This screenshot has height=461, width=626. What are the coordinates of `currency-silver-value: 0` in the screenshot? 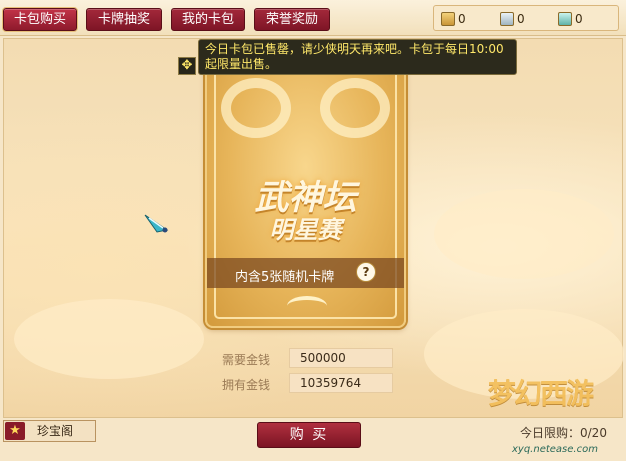 It's located at (521, 19).